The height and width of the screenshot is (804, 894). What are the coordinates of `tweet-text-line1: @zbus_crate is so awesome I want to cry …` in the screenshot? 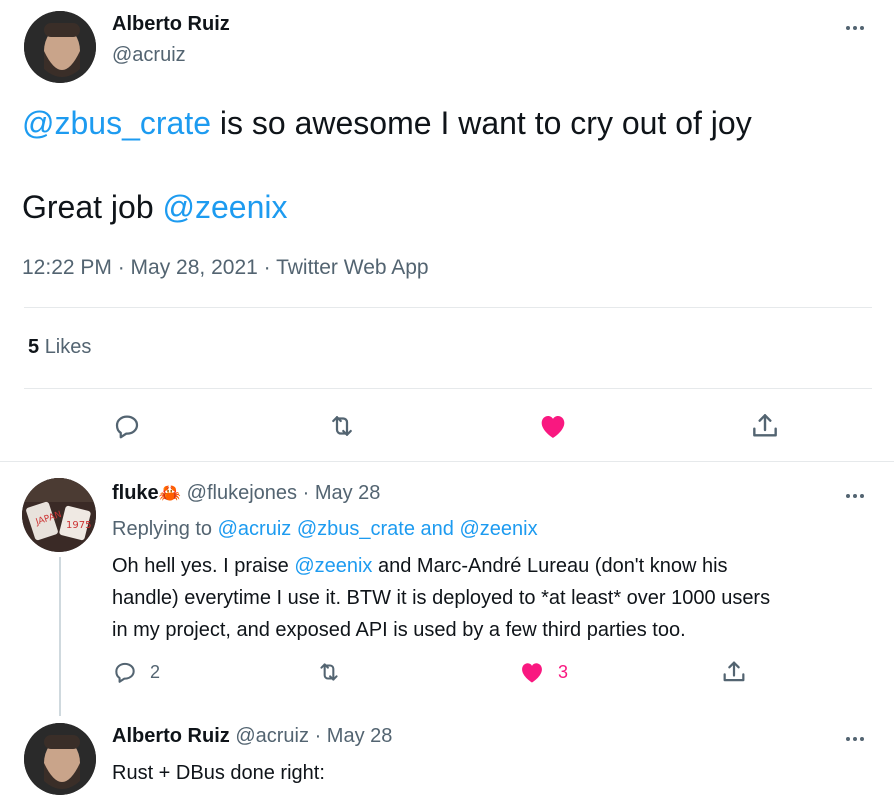 It's located at (387, 123).